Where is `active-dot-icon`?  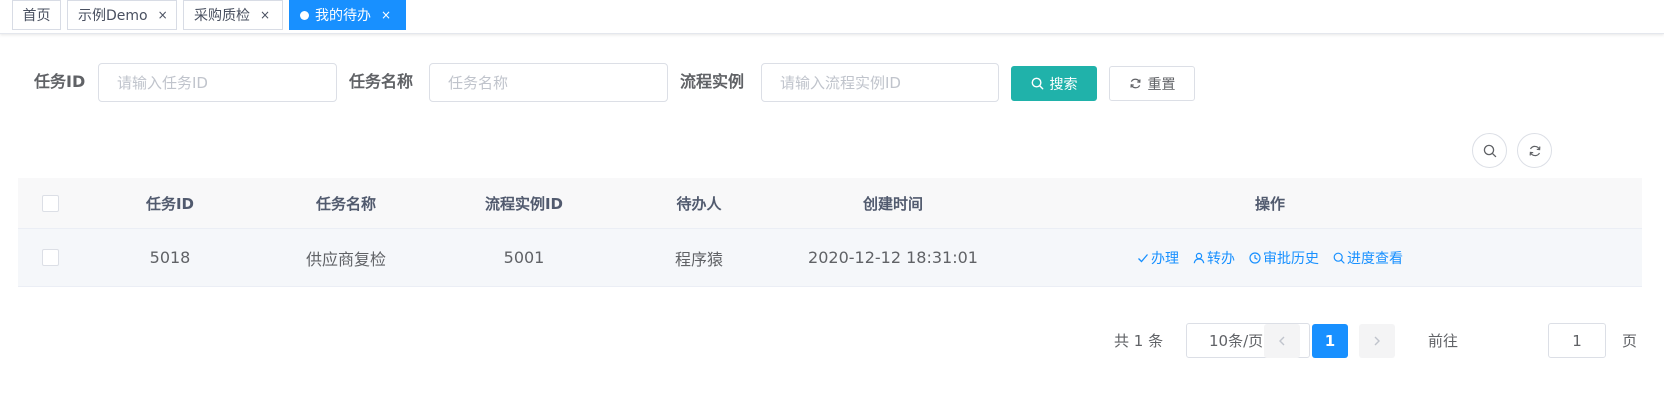
active-dot-icon is located at coordinates (304, 15).